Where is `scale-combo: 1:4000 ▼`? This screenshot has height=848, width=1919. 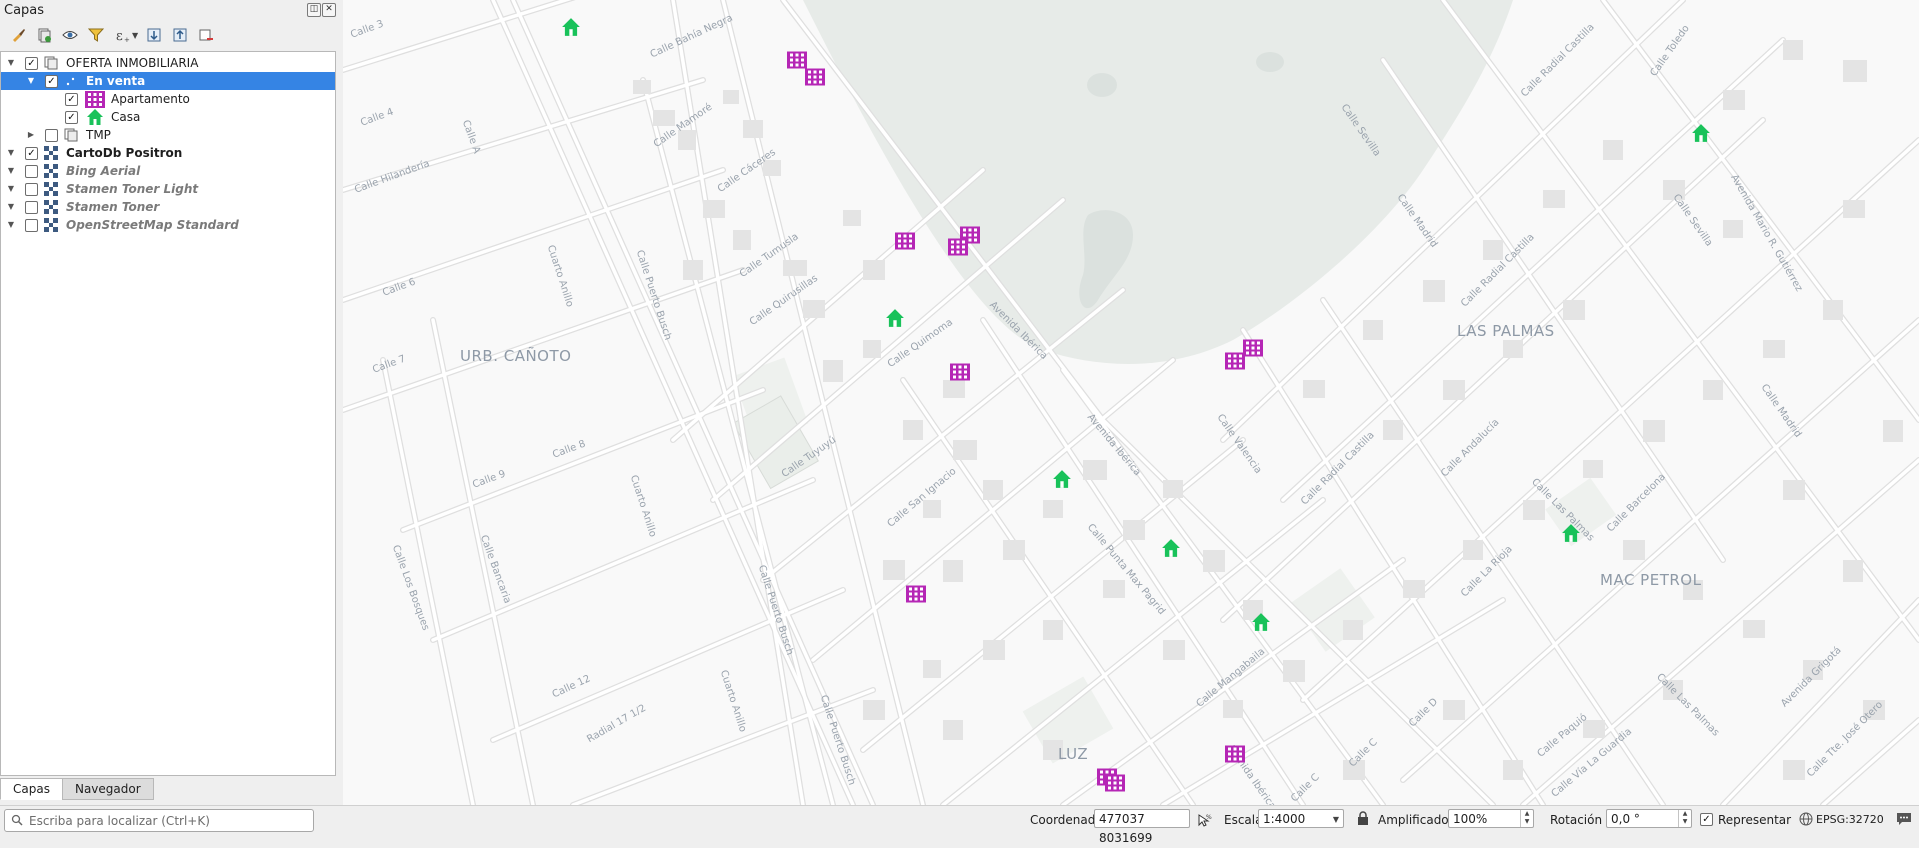 scale-combo: 1:4000 ▼ is located at coordinates (1301, 818).